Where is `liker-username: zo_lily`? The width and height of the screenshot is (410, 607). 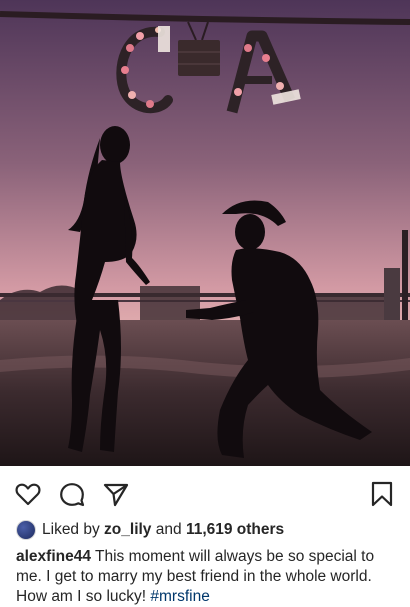
liker-username: zo_lily is located at coordinates (127, 530).